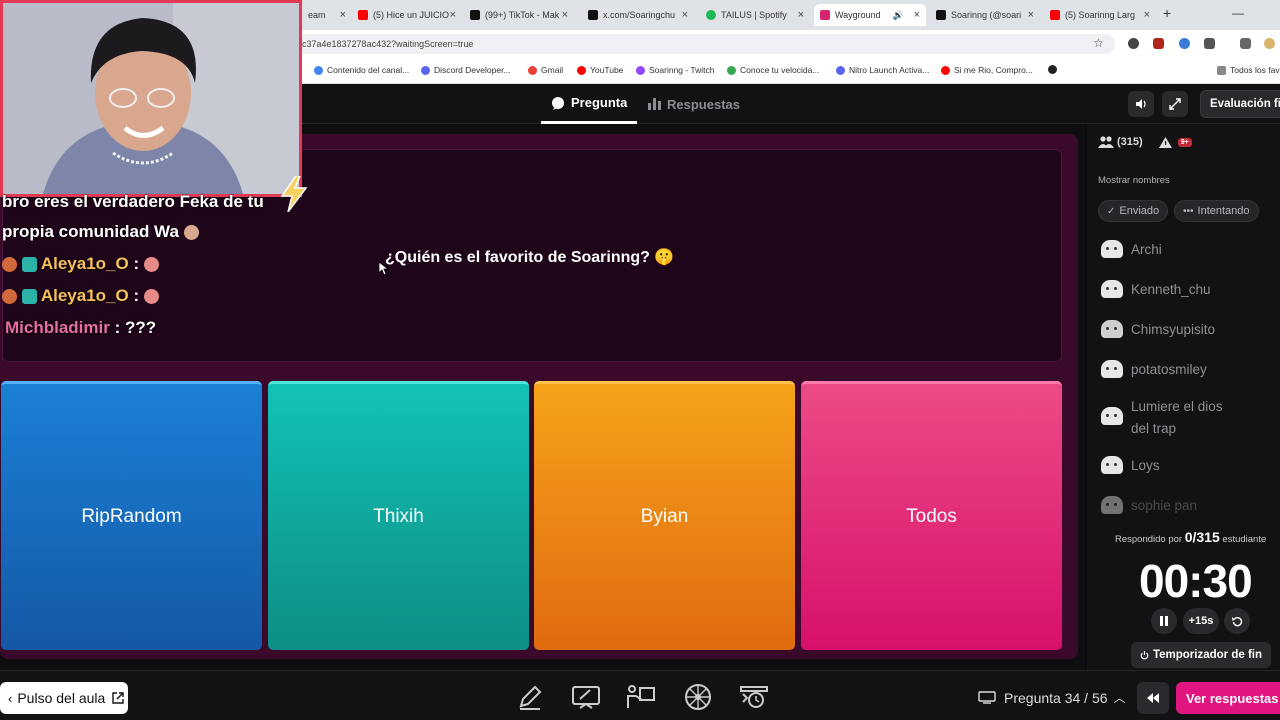 The height and width of the screenshot is (720, 1280). What do you see at coordinates (985, 15) in the screenshot?
I see `browser-tab: Soarinng (@soari ×` at bounding box center [985, 15].